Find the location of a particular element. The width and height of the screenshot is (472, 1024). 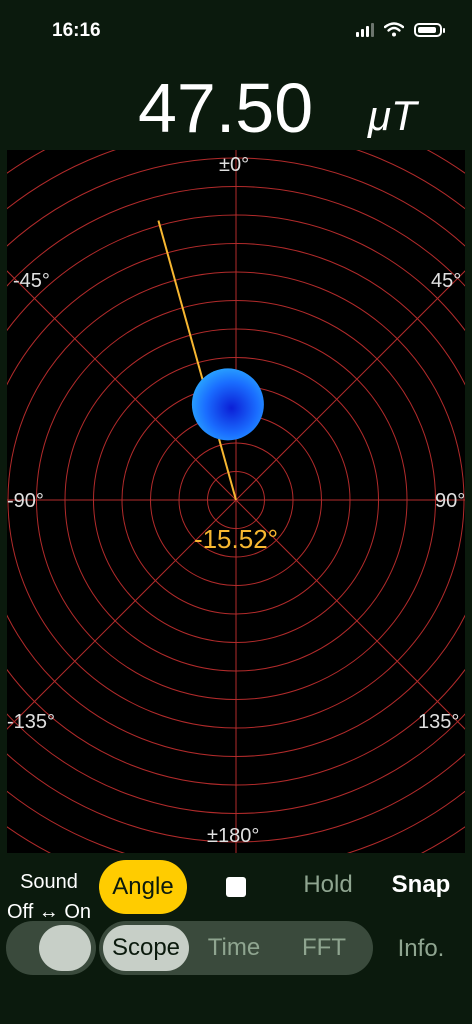

field-dot is located at coordinates (227, 404).